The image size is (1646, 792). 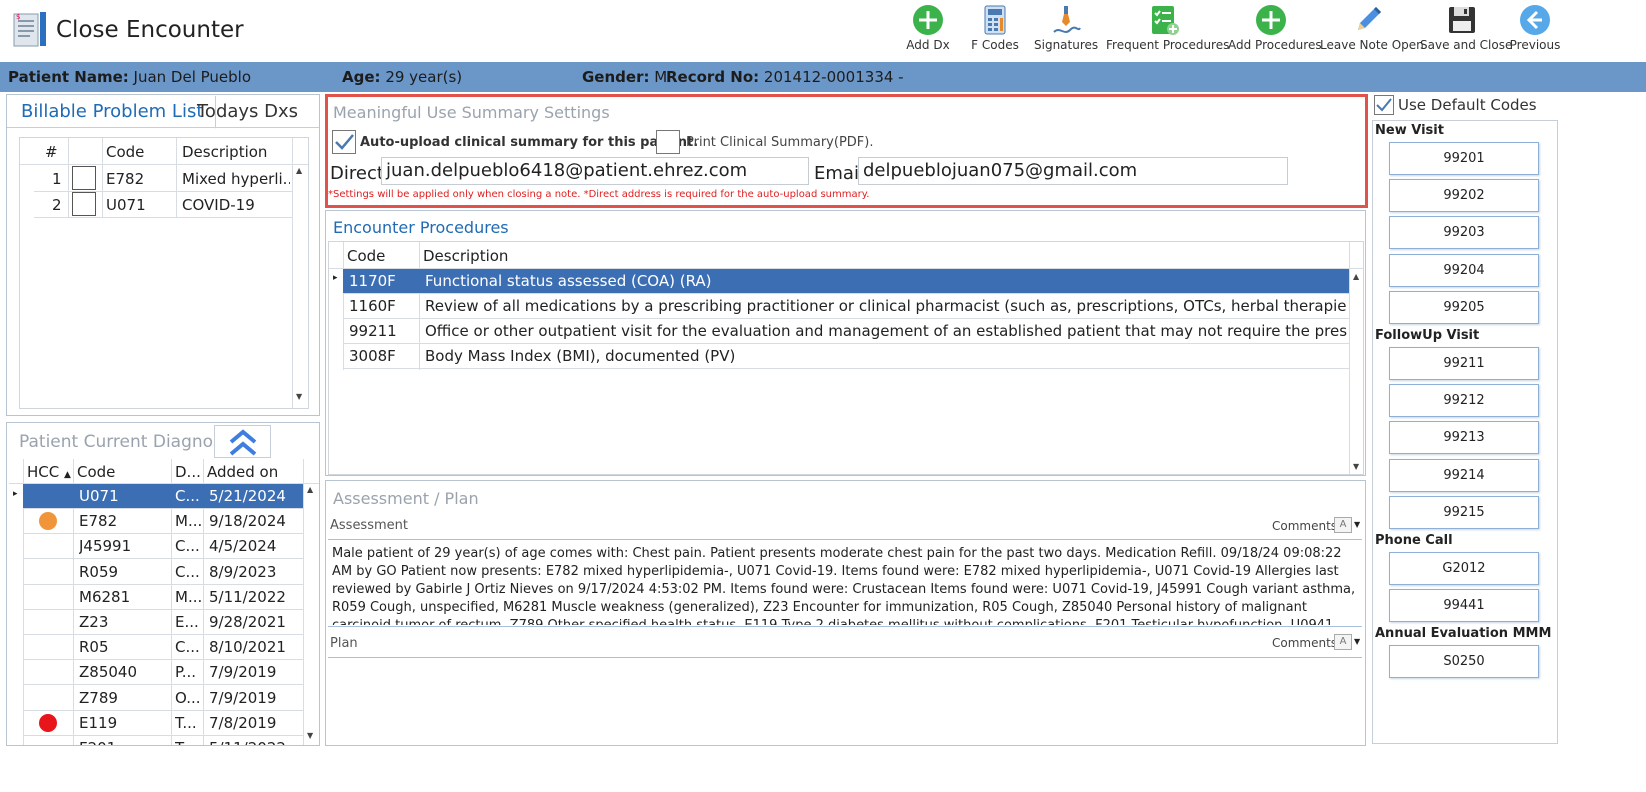 What do you see at coordinates (344, 142) in the screenshot?
I see `auto-upload-checkbox` at bounding box center [344, 142].